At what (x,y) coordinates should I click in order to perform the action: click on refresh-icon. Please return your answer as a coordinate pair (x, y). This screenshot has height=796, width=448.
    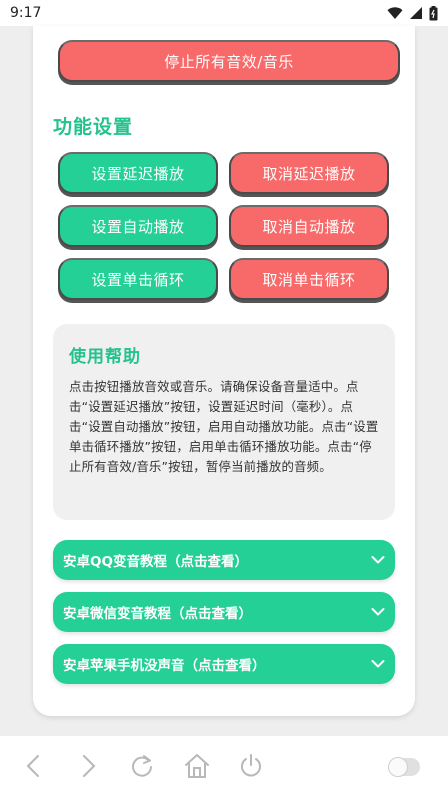
    Looking at the image, I should click on (142, 766).